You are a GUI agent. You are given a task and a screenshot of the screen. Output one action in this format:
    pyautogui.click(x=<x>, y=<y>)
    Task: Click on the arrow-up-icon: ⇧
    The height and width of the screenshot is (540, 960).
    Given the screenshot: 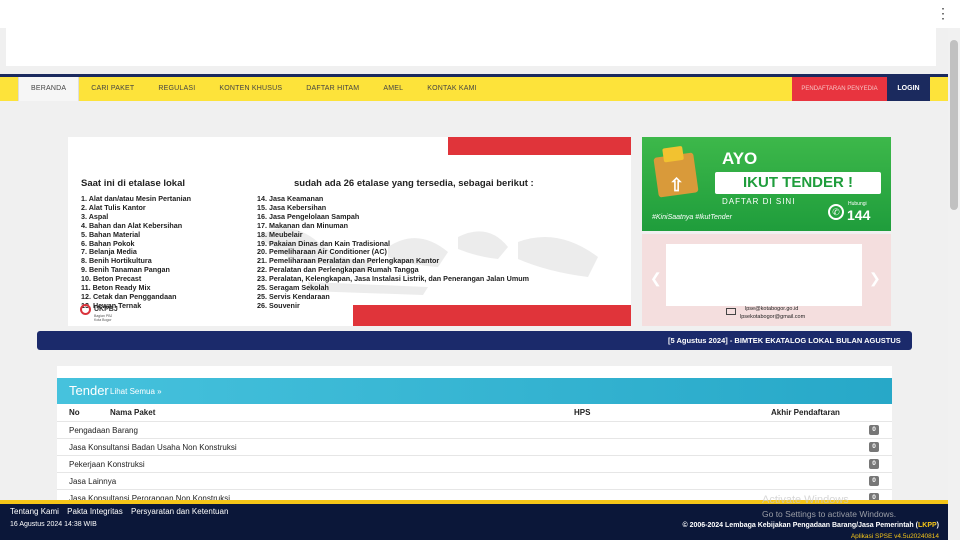 What is the action you would take?
    pyautogui.click(x=677, y=185)
    